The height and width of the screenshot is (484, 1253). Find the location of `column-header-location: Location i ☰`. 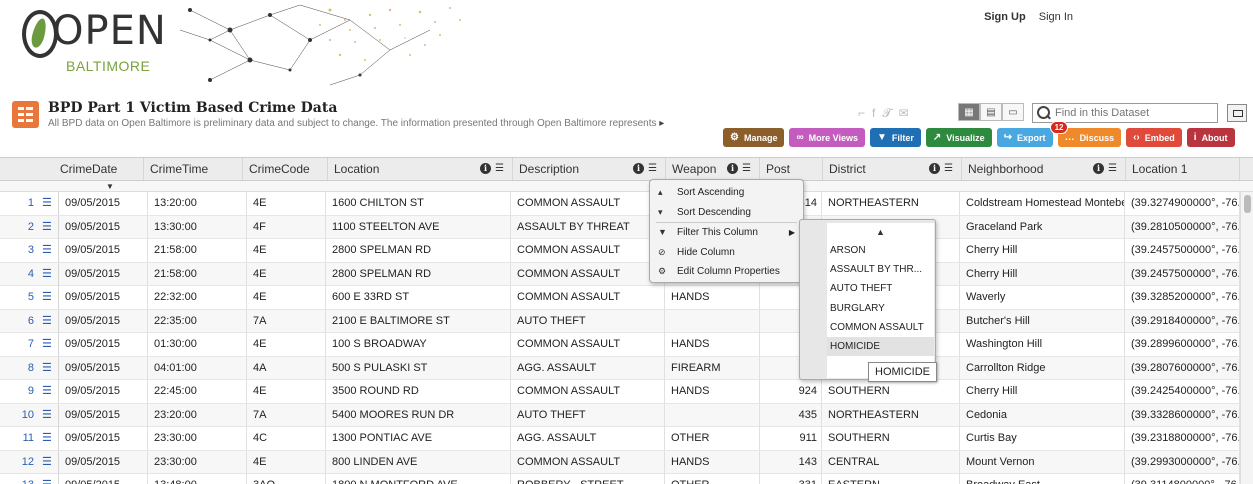

column-header-location: Location i ☰ is located at coordinates (420, 169).